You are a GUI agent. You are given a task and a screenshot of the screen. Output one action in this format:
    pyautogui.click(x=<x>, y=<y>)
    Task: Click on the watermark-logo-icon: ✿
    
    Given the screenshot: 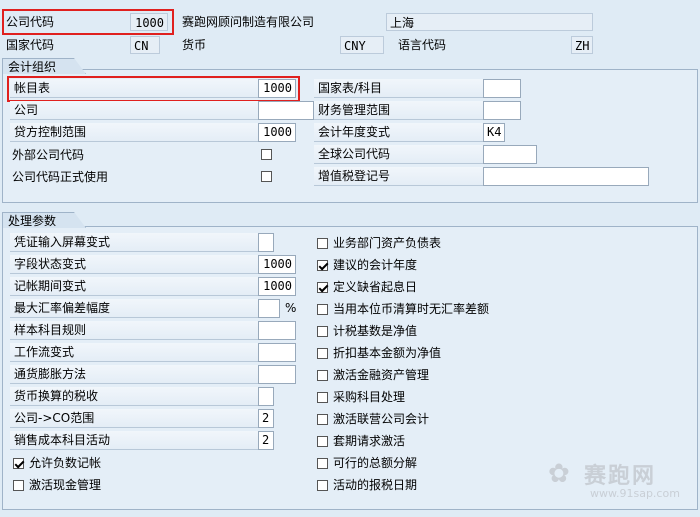 What is the action you would take?
    pyautogui.click(x=559, y=474)
    